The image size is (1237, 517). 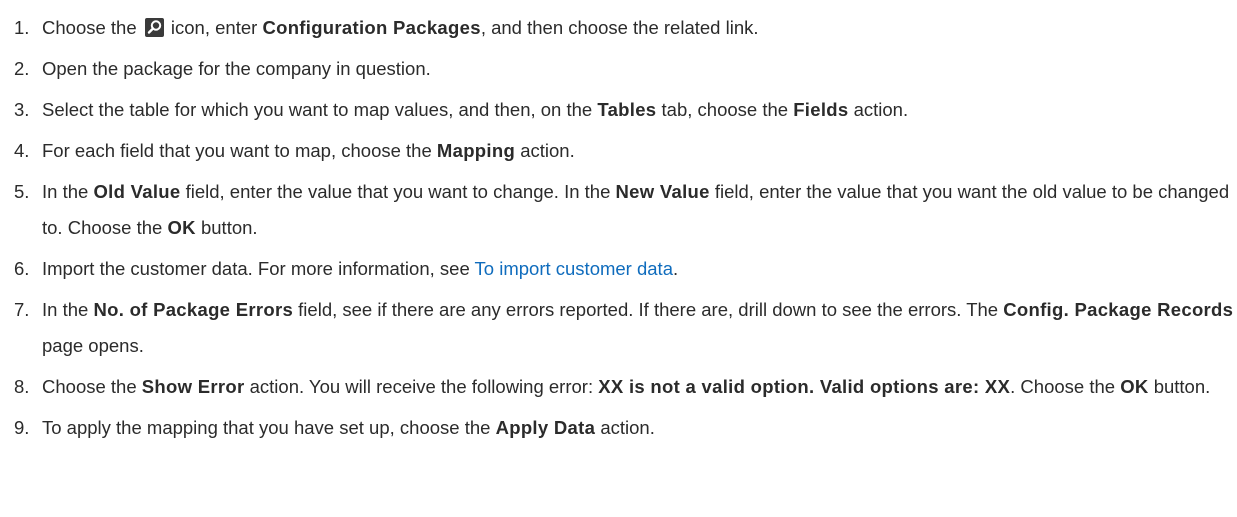 I want to click on step-number: 6., so click(x=22, y=268).